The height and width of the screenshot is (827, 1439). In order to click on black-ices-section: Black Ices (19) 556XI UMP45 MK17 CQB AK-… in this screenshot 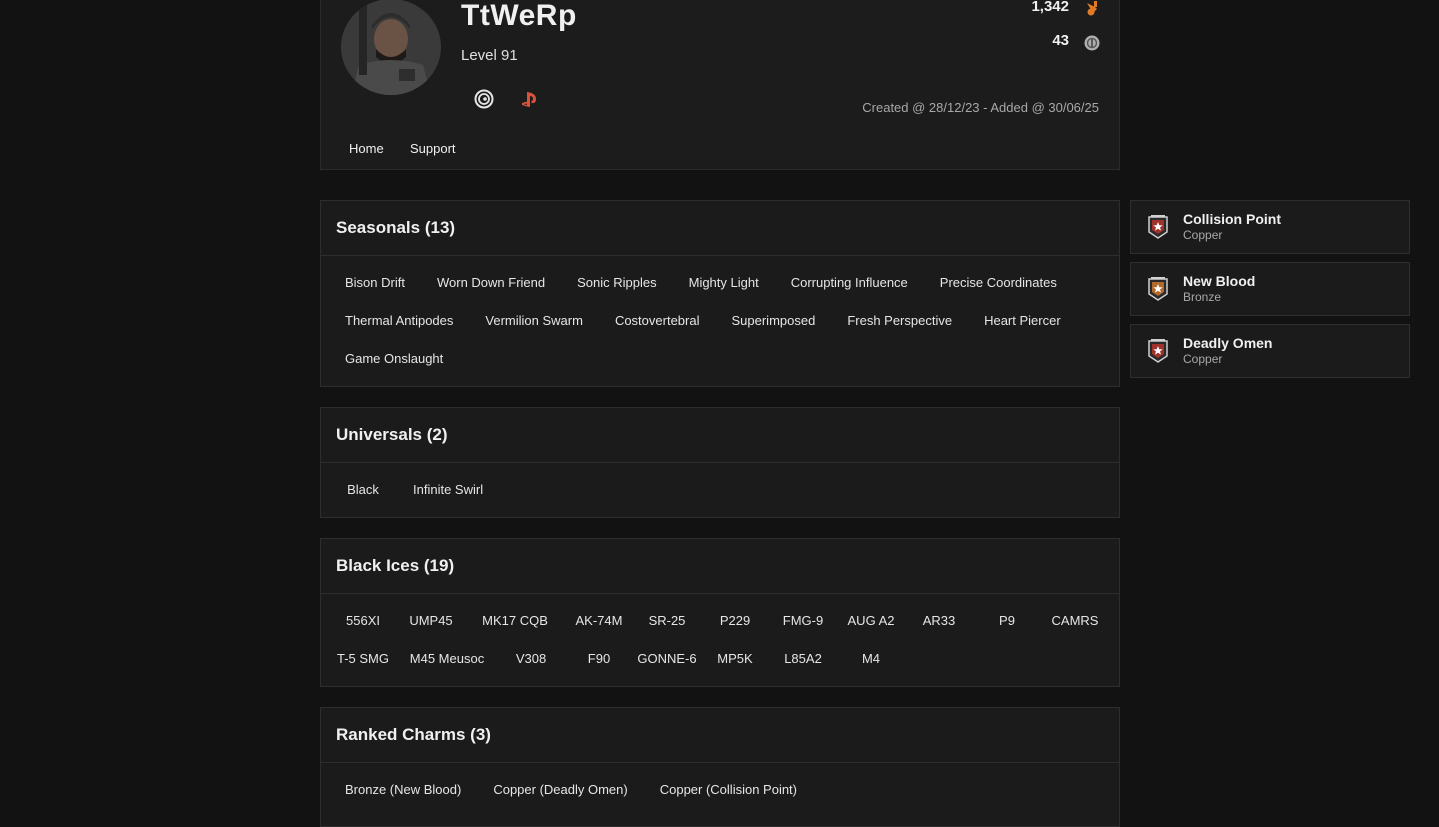, I will do `click(720, 612)`.